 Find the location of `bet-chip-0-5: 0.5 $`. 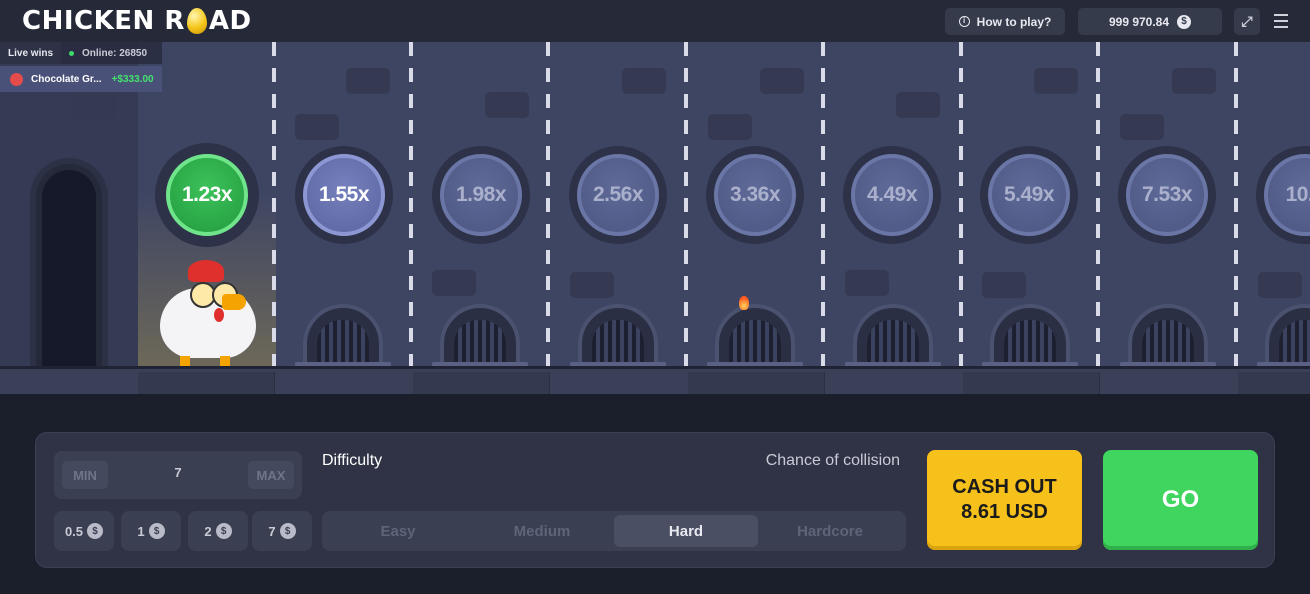

bet-chip-0-5: 0.5 $ is located at coordinates (84, 531).